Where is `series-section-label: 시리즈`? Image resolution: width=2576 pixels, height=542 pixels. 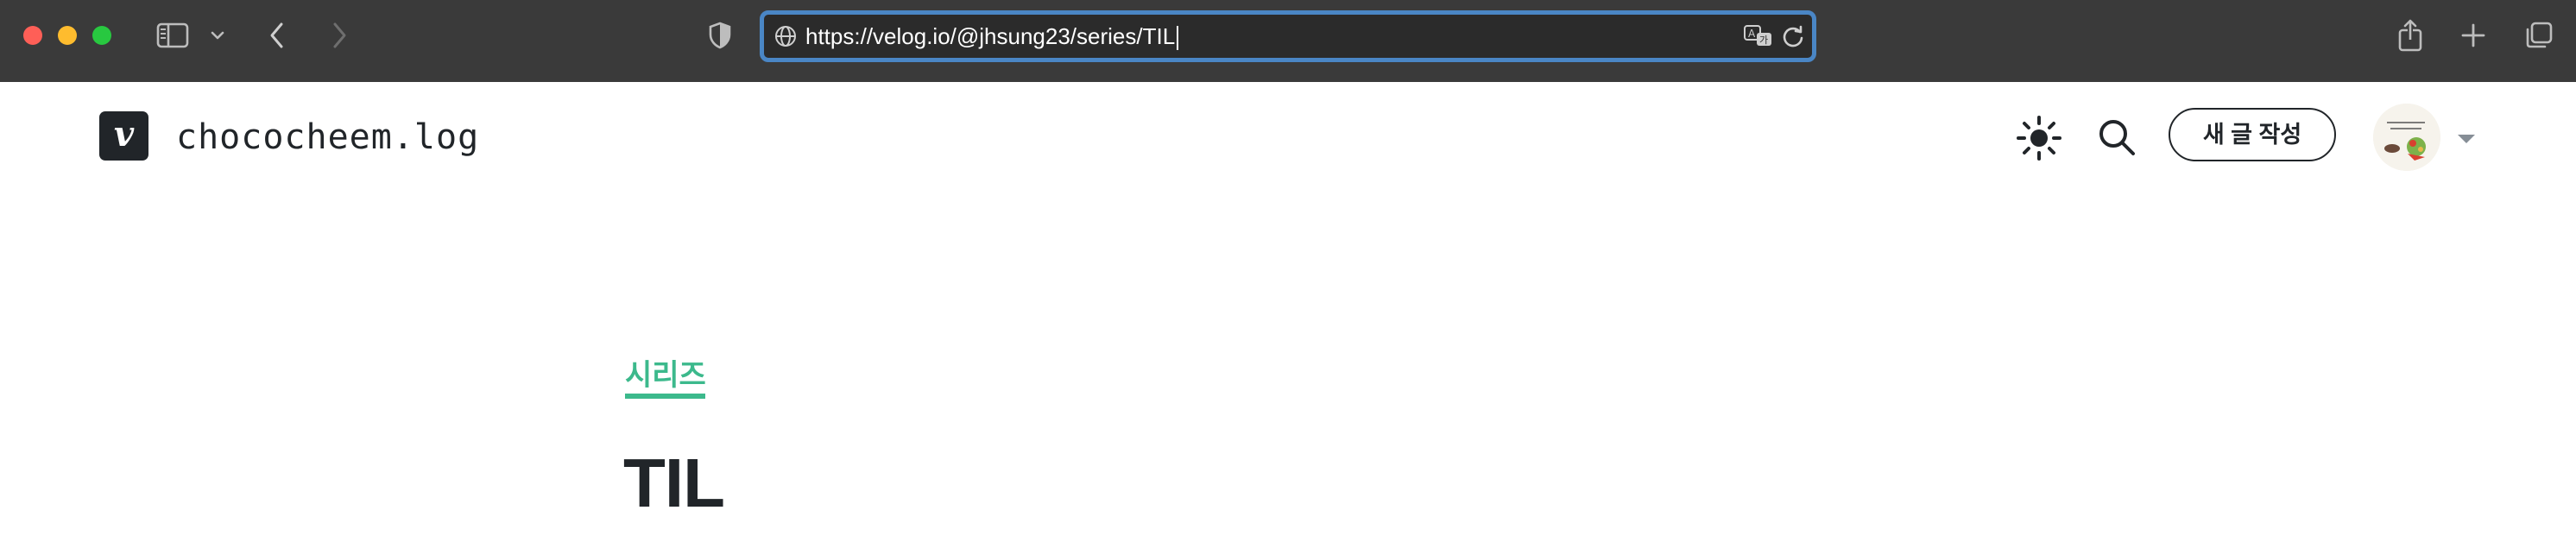 series-section-label: 시리즈 is located at coordinates (665, 373).